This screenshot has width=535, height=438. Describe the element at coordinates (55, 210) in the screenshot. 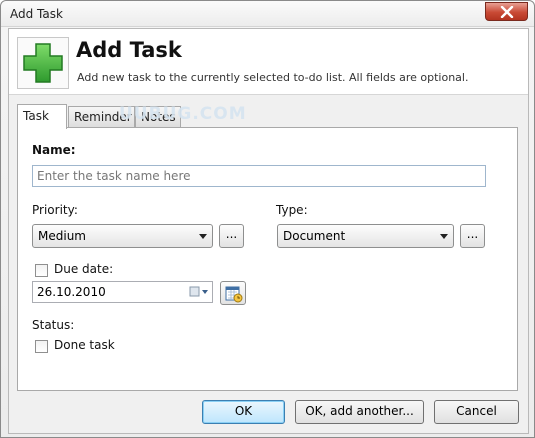

I see `priority-label: Priority:` at that location.